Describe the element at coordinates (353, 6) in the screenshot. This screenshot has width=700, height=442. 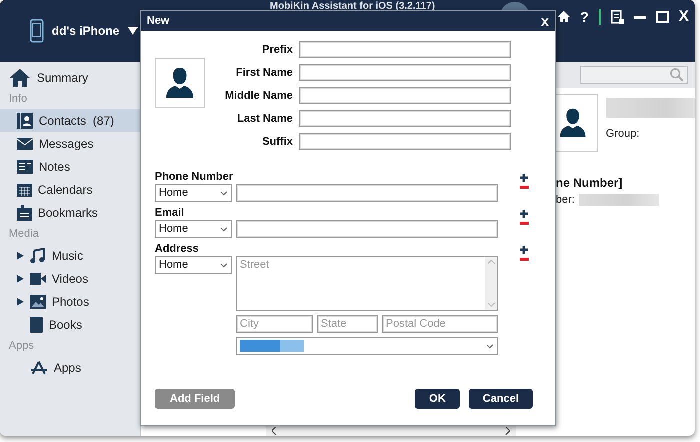
I see `window-title: MobiKin Assistant for iOS (3.2.117)` at that location.